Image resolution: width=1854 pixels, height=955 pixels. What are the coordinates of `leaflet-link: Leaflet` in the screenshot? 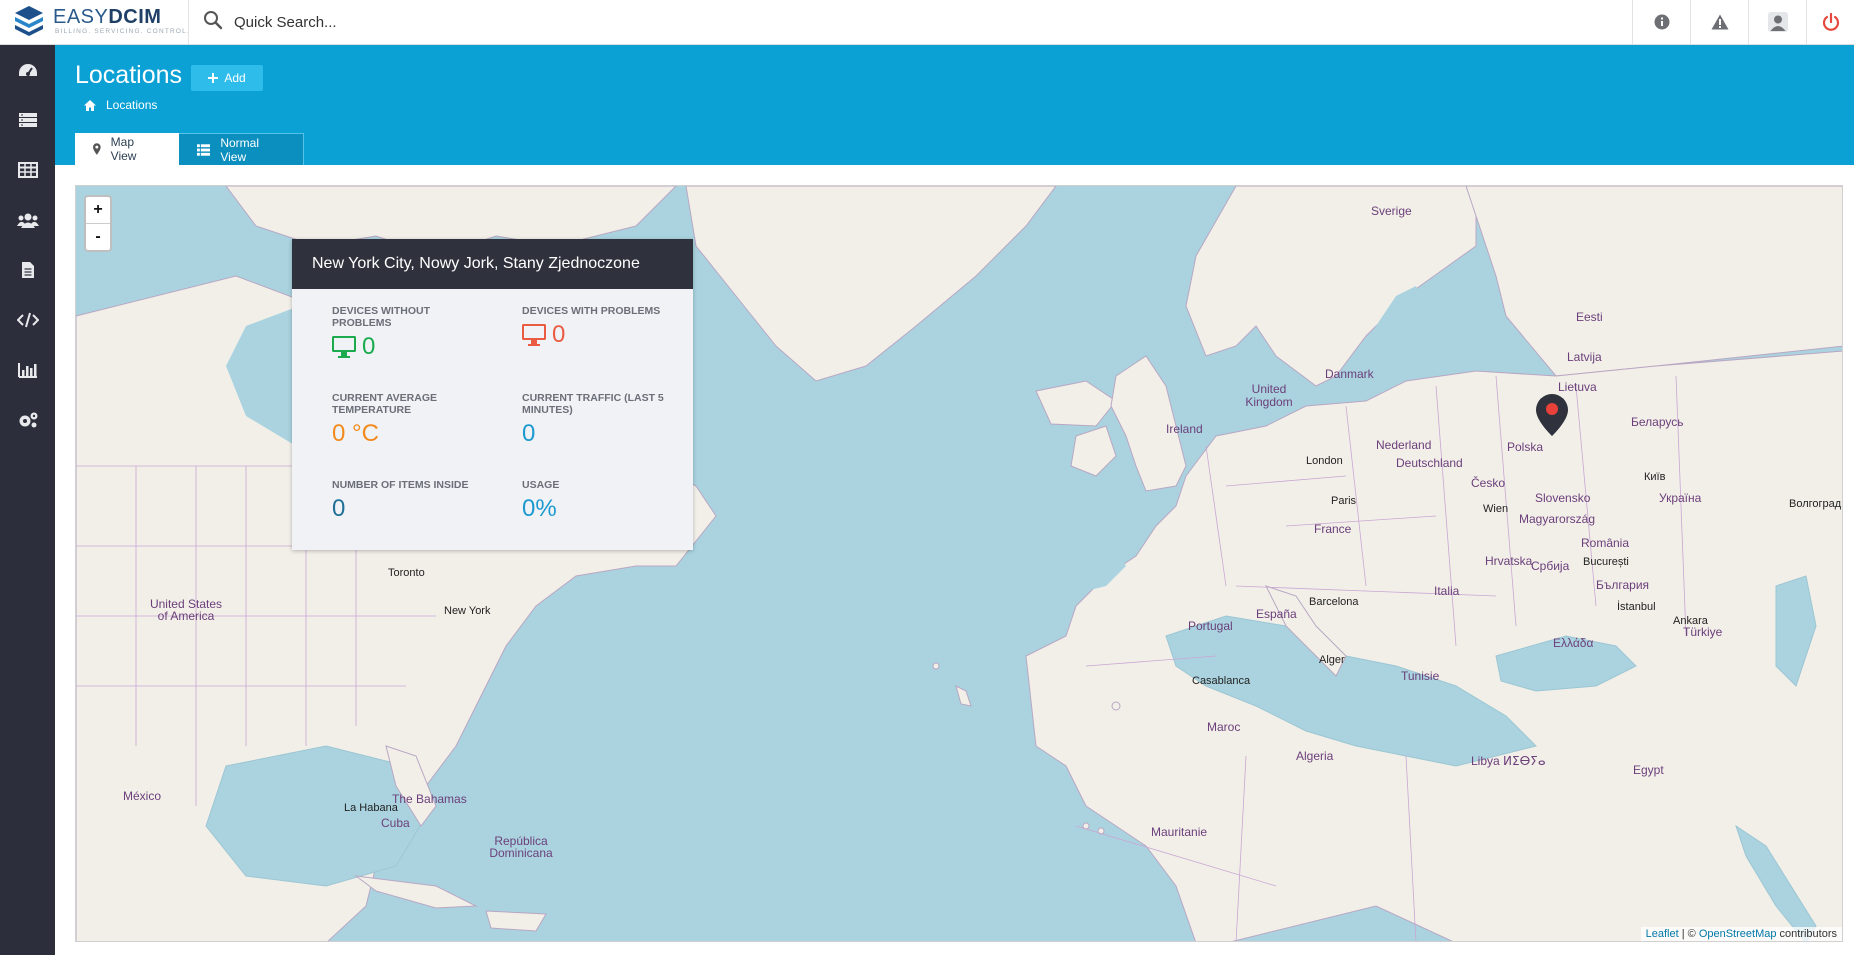 It's located at (1662, 934).